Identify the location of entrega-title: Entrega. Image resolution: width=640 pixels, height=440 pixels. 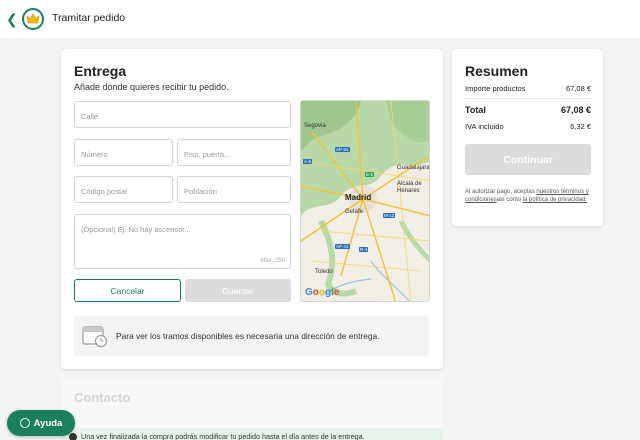
(100, 71).